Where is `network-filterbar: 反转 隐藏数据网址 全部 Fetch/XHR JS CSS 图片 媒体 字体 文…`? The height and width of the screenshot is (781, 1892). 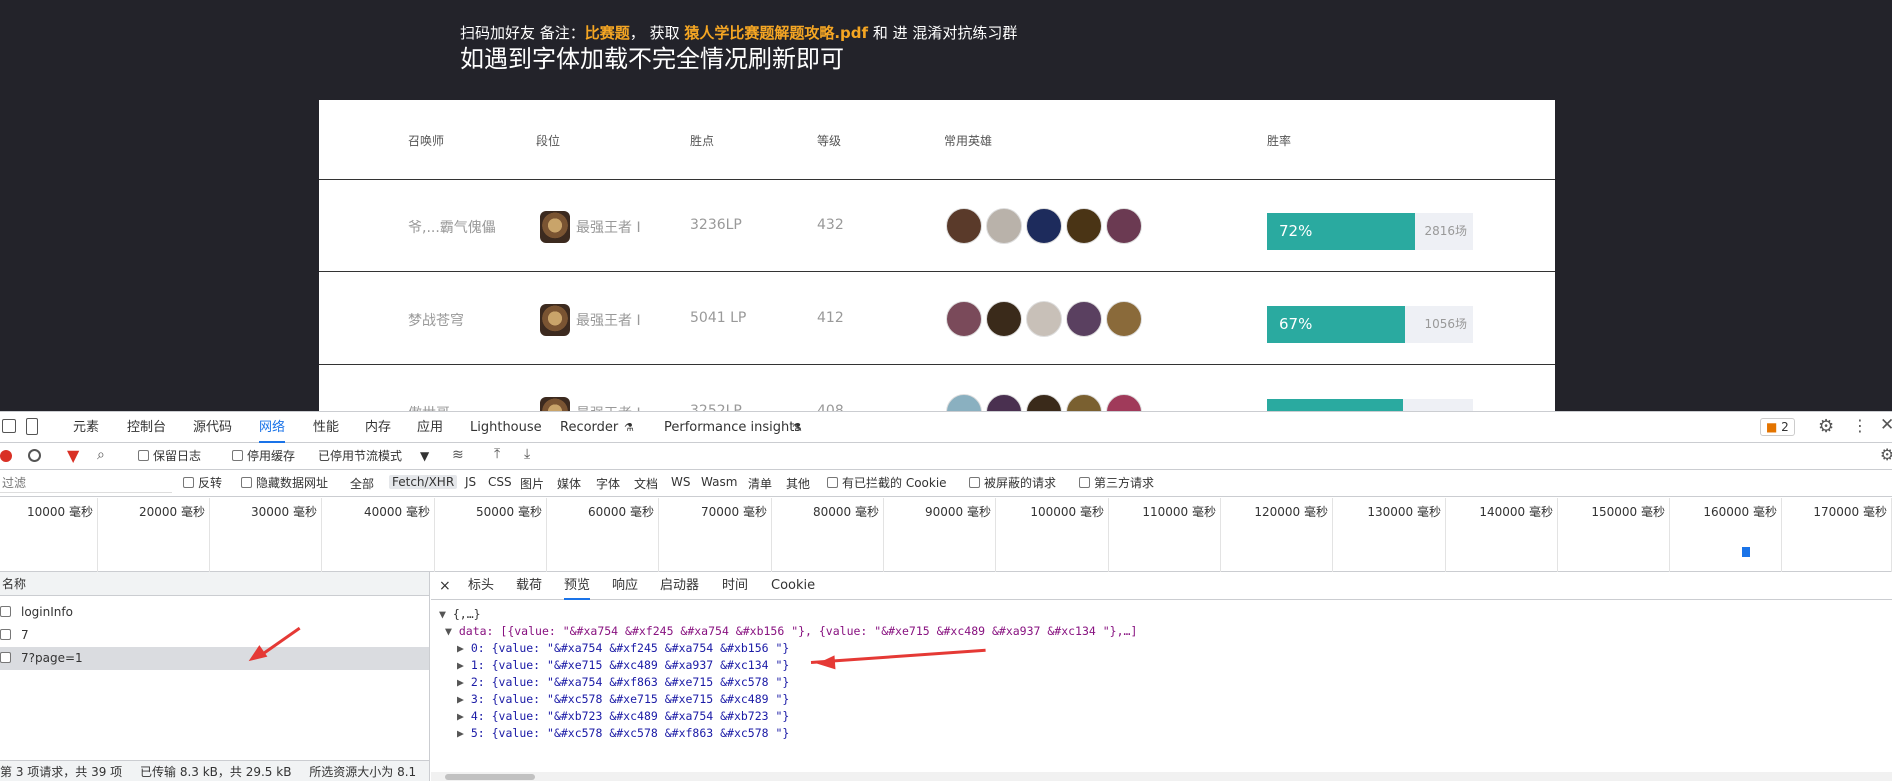 network-filterbar: 反转 隐藏数据网址 全部 Fetch/XHR JS CSS 图片 媒体 字体 文… is located at coordinates (946, 483).